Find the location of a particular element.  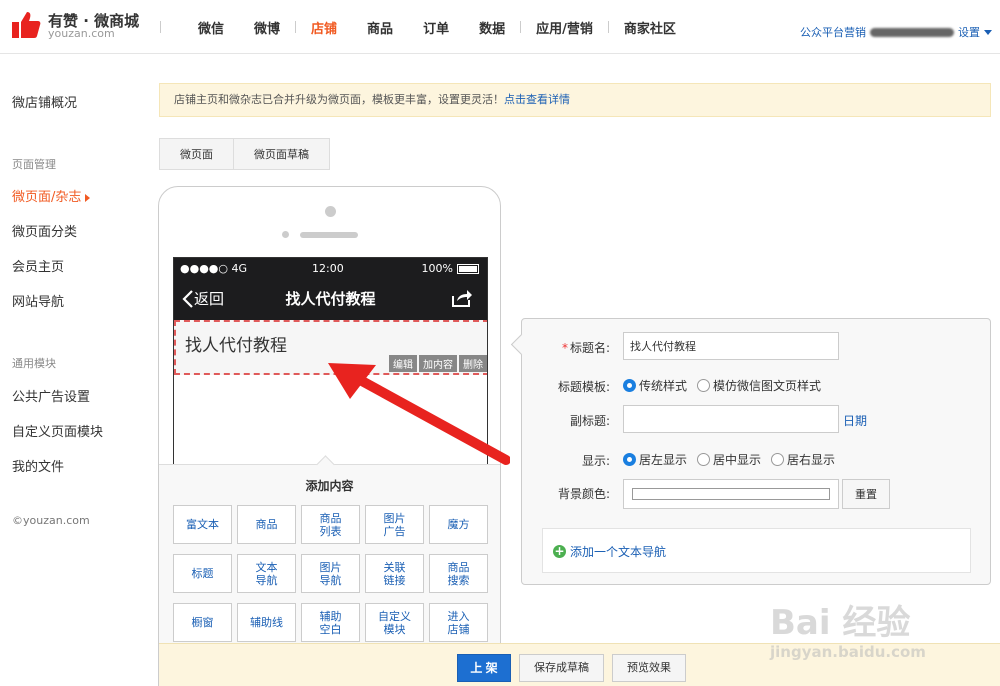

sidebar-item-custom-modules: 自定义页面模块 is located at coordinates (57, 430).